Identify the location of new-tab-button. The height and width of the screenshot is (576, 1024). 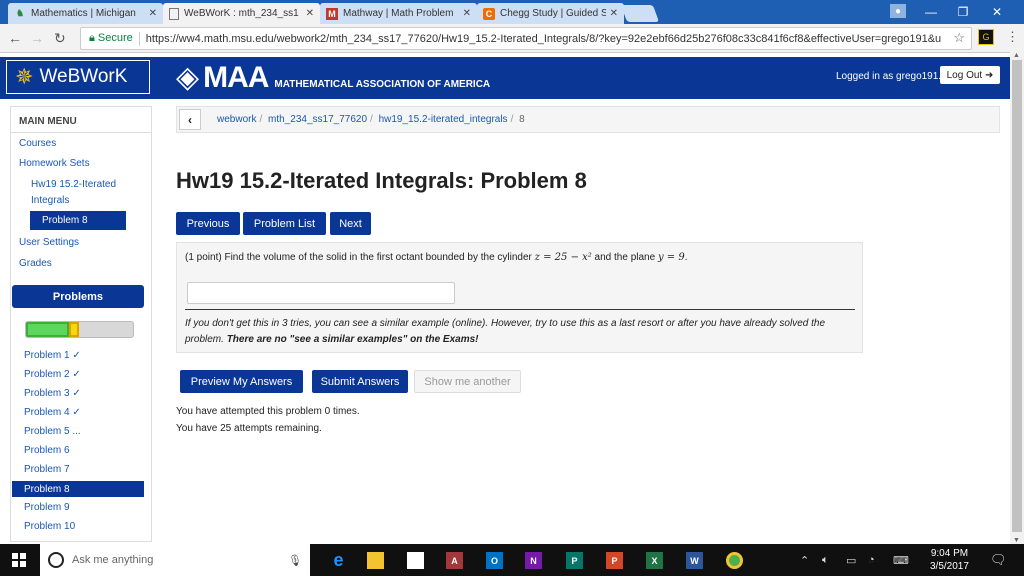
(640, 13).